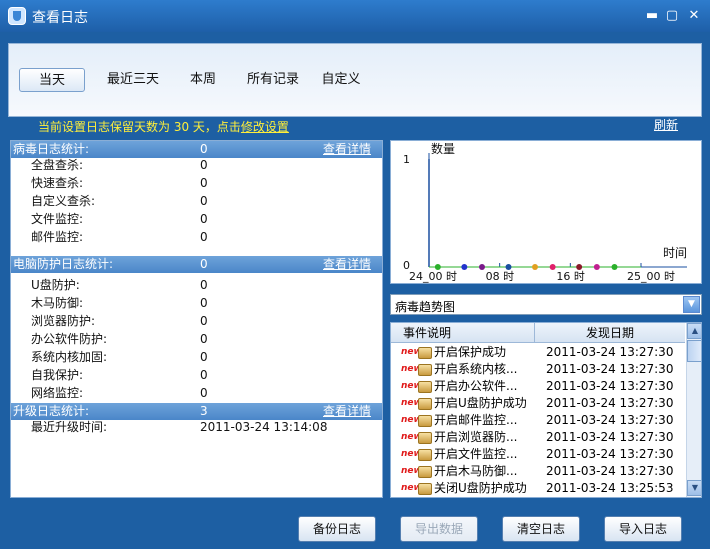  Describe the element at coordinates (443, 148) in the screenshot. I see `y-axis-label: 数量` at that location.